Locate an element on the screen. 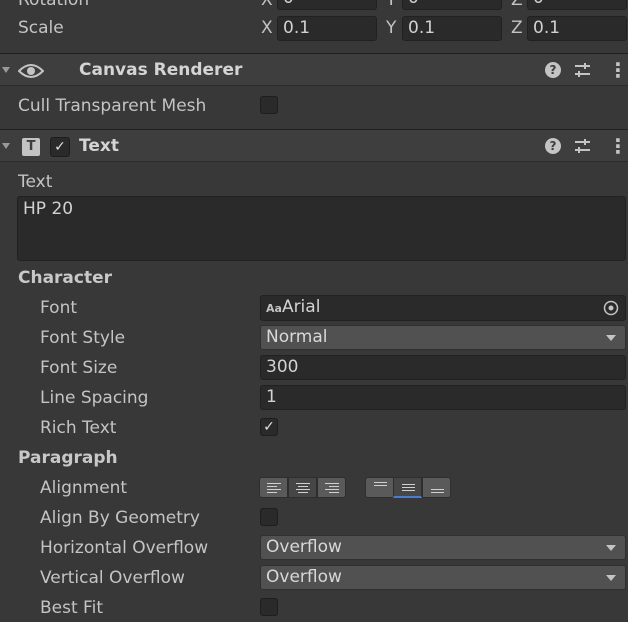  cull-transparent-mesh-checkbox is located at coordinates (269, 105).